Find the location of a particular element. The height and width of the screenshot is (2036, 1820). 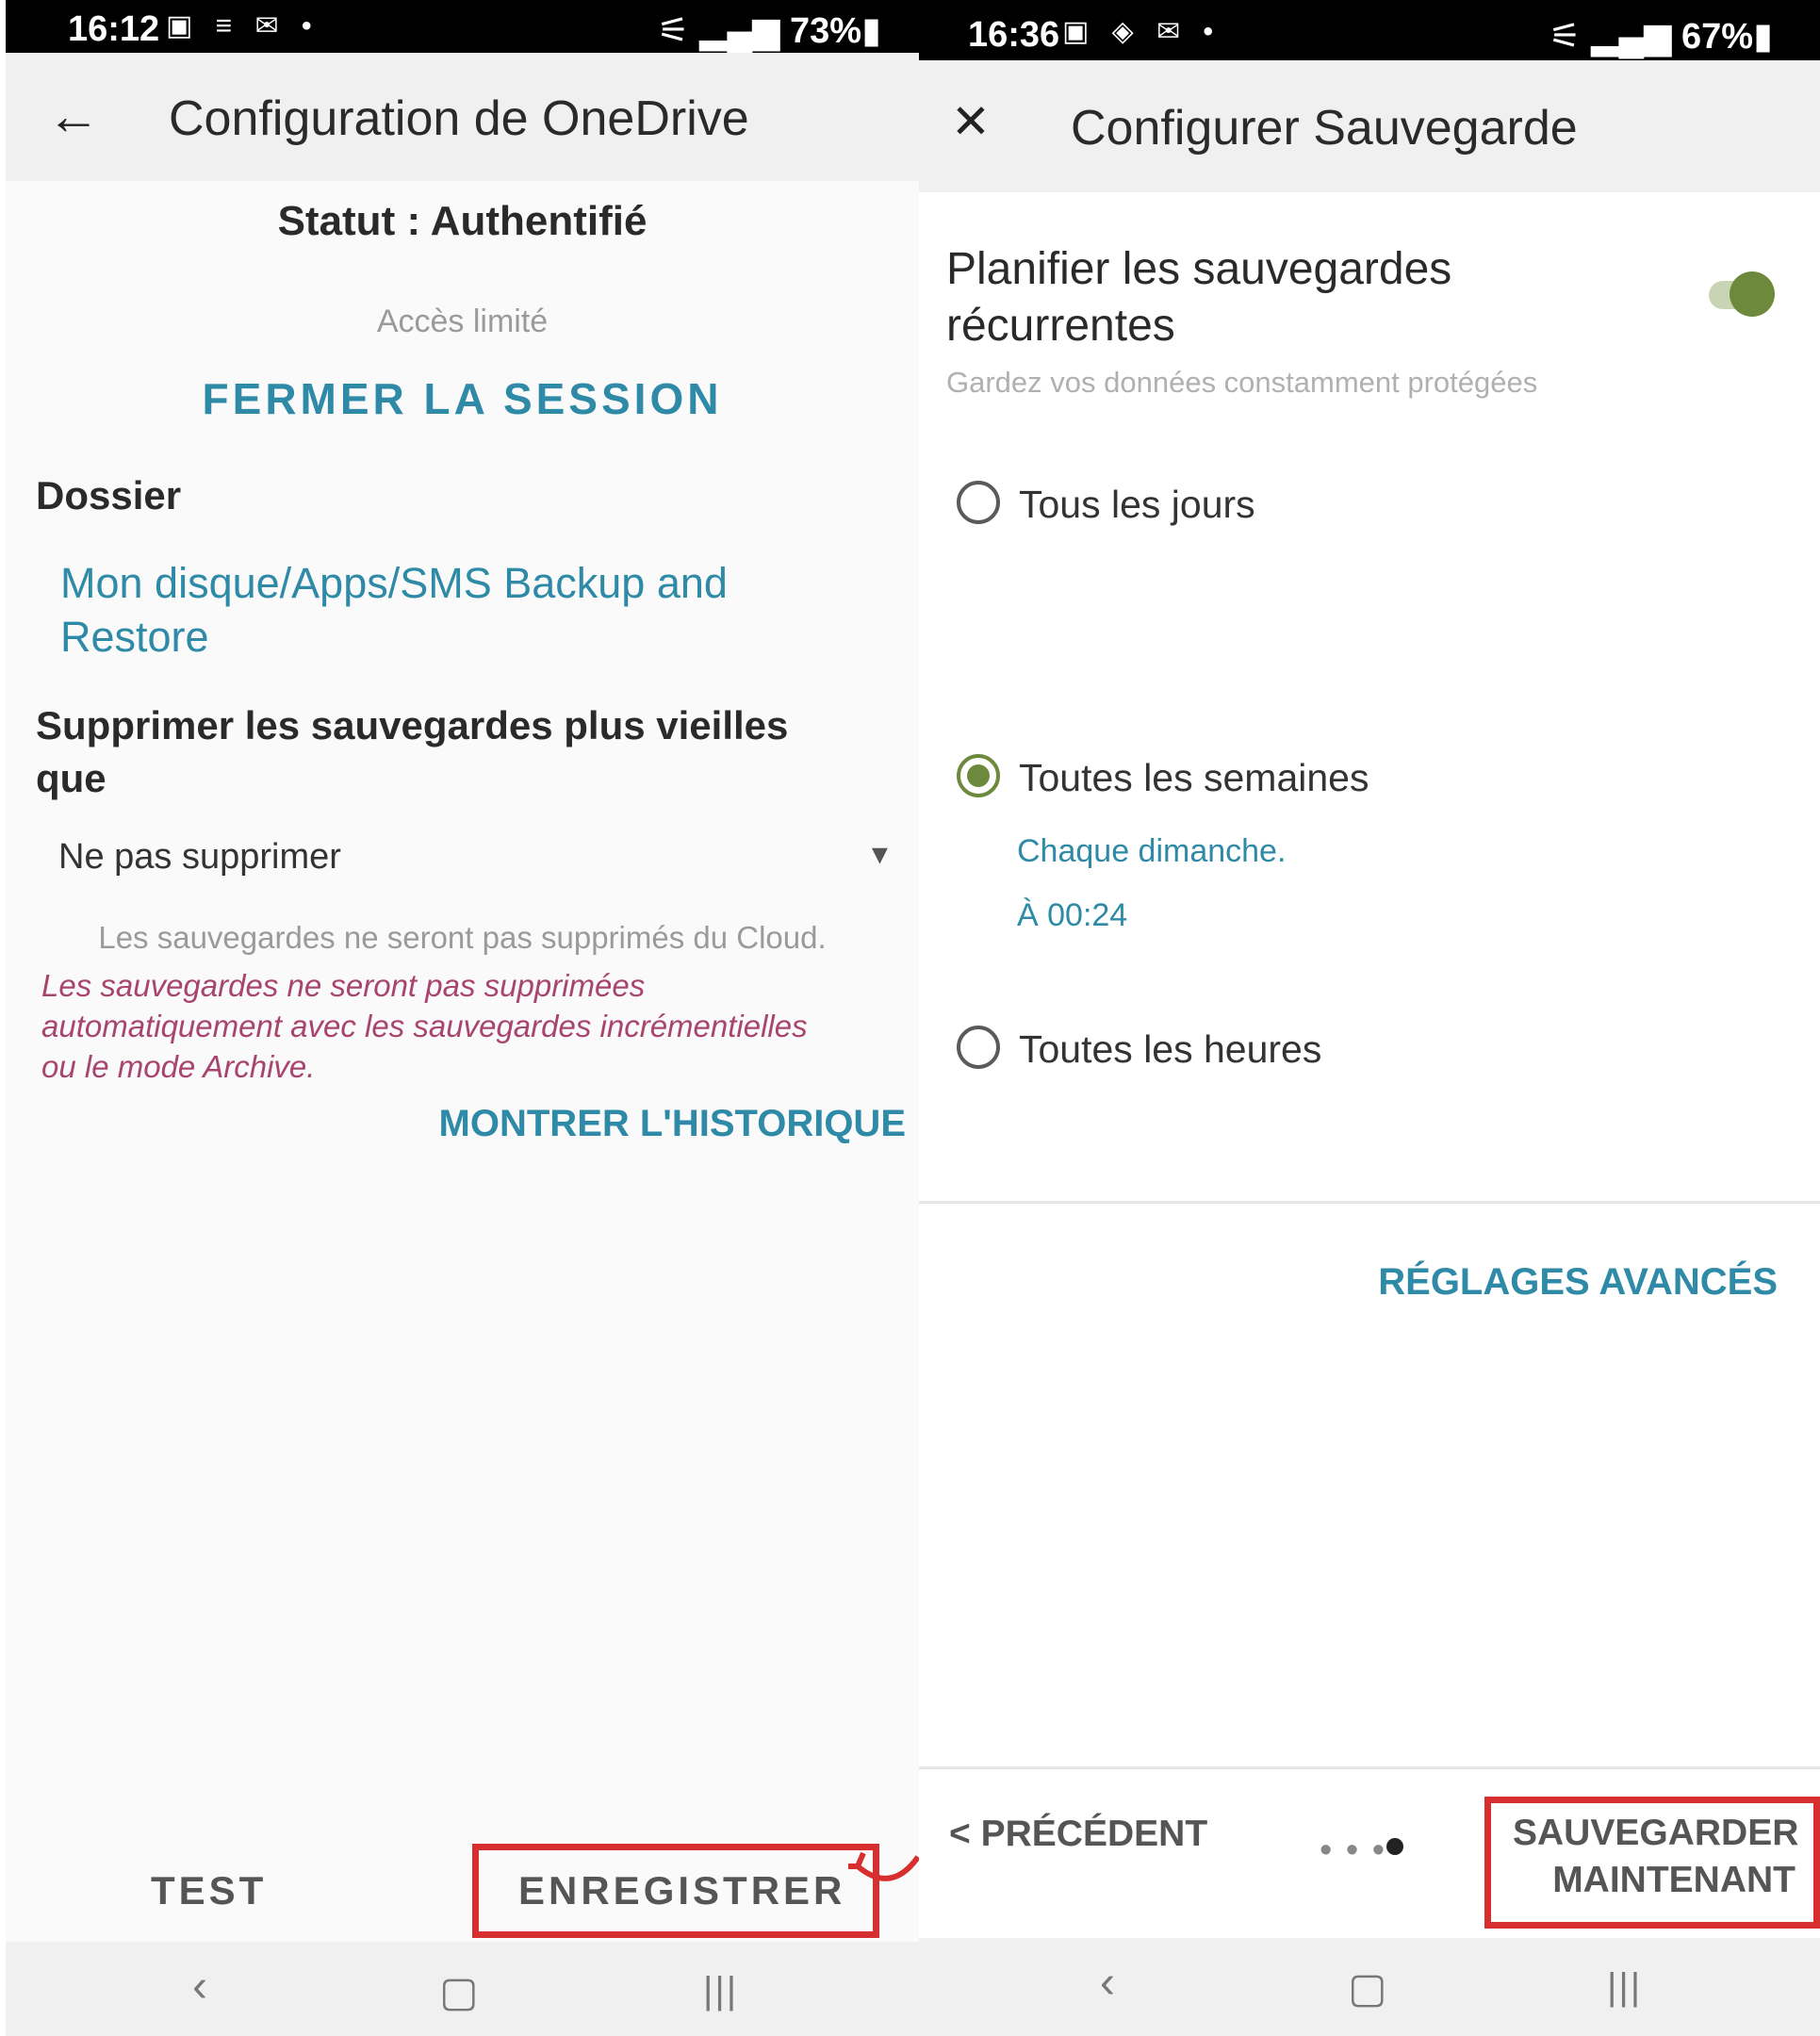

pointer-arrow-icon is located at coordinates (883, 1866).